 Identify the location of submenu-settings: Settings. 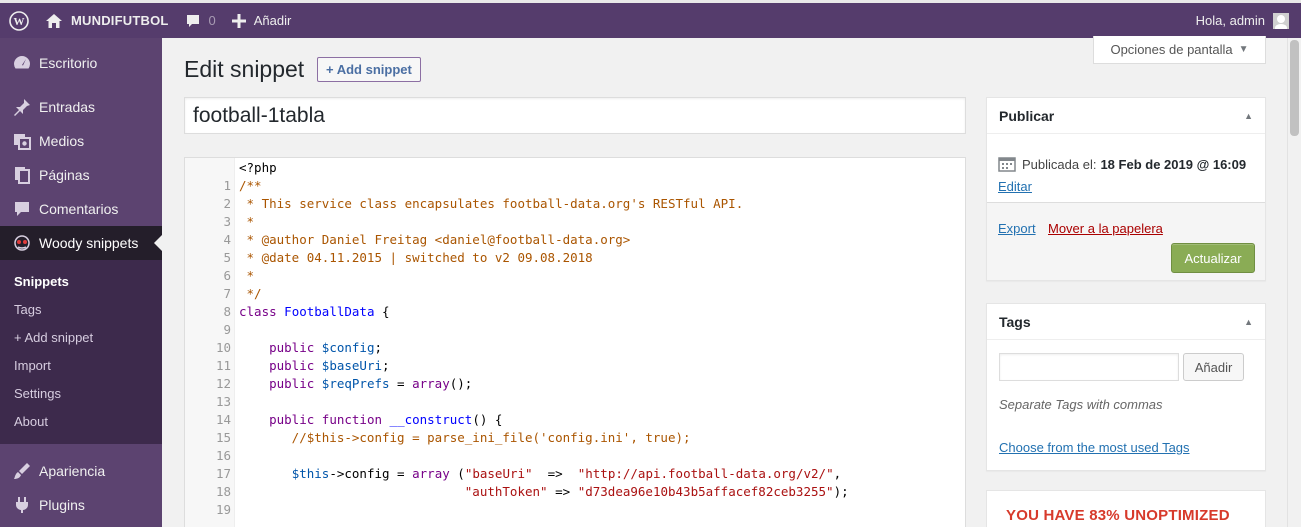
(81, 394).